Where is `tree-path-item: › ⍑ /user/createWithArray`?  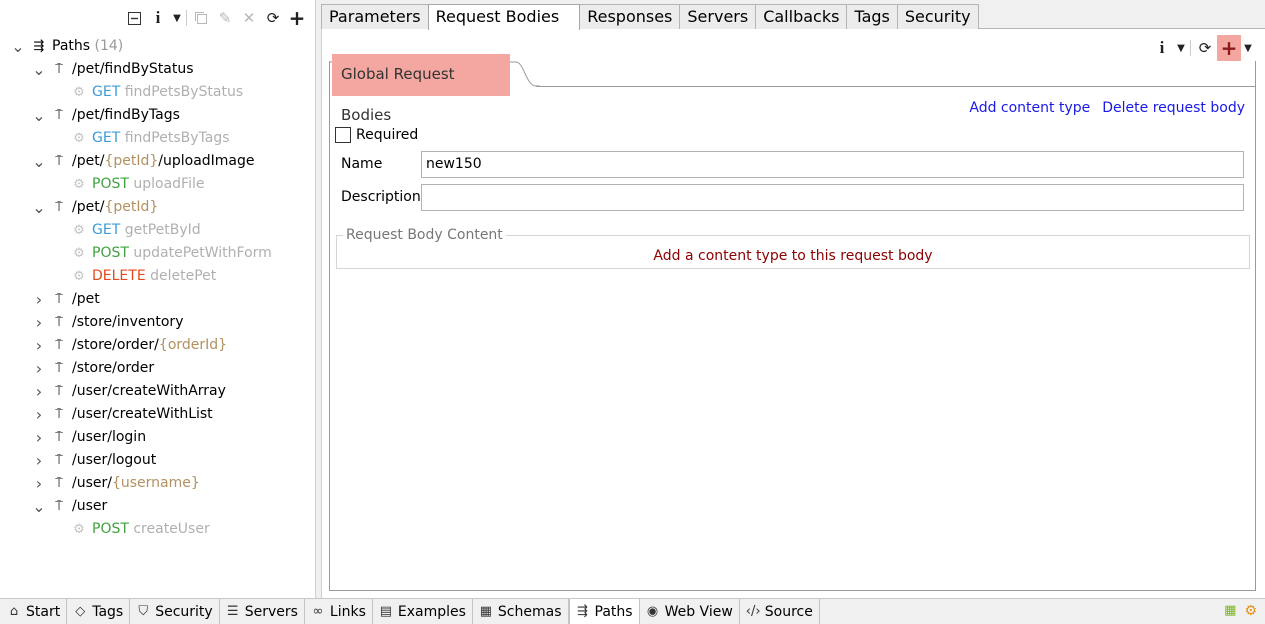
tree-path-item: › ⍑ /user/createWithArray is located at coordinates (158, 391).